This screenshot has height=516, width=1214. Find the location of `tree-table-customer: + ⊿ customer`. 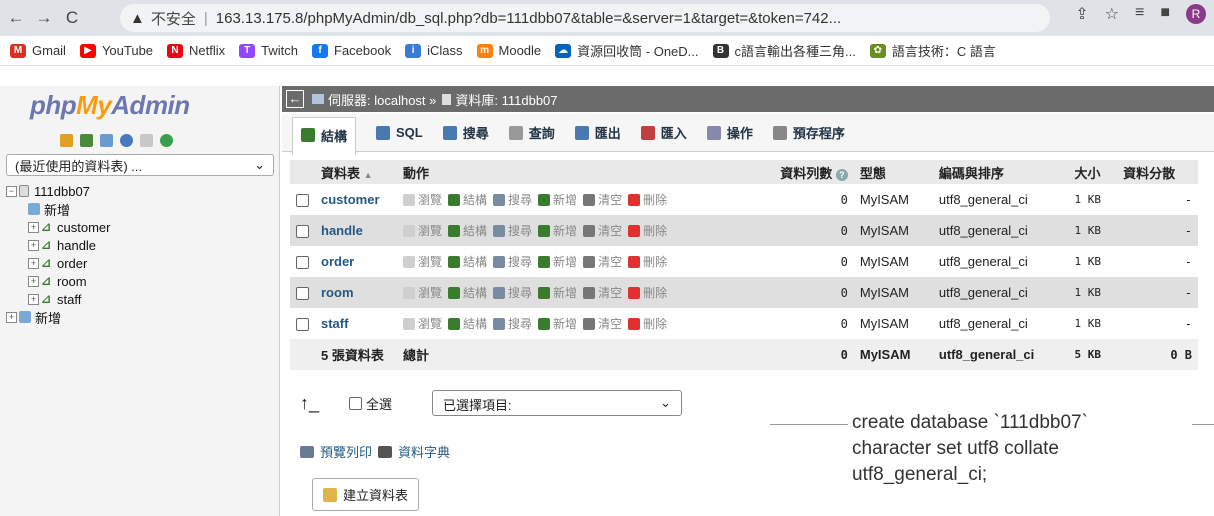

tree-table-customer: + ⊿ customer is located at coordinates (142, 227).